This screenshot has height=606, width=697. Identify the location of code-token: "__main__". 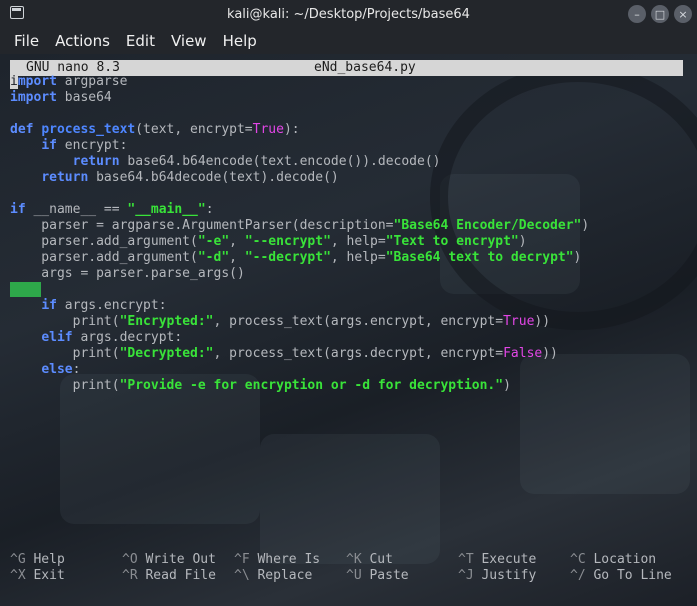
(166, 209).